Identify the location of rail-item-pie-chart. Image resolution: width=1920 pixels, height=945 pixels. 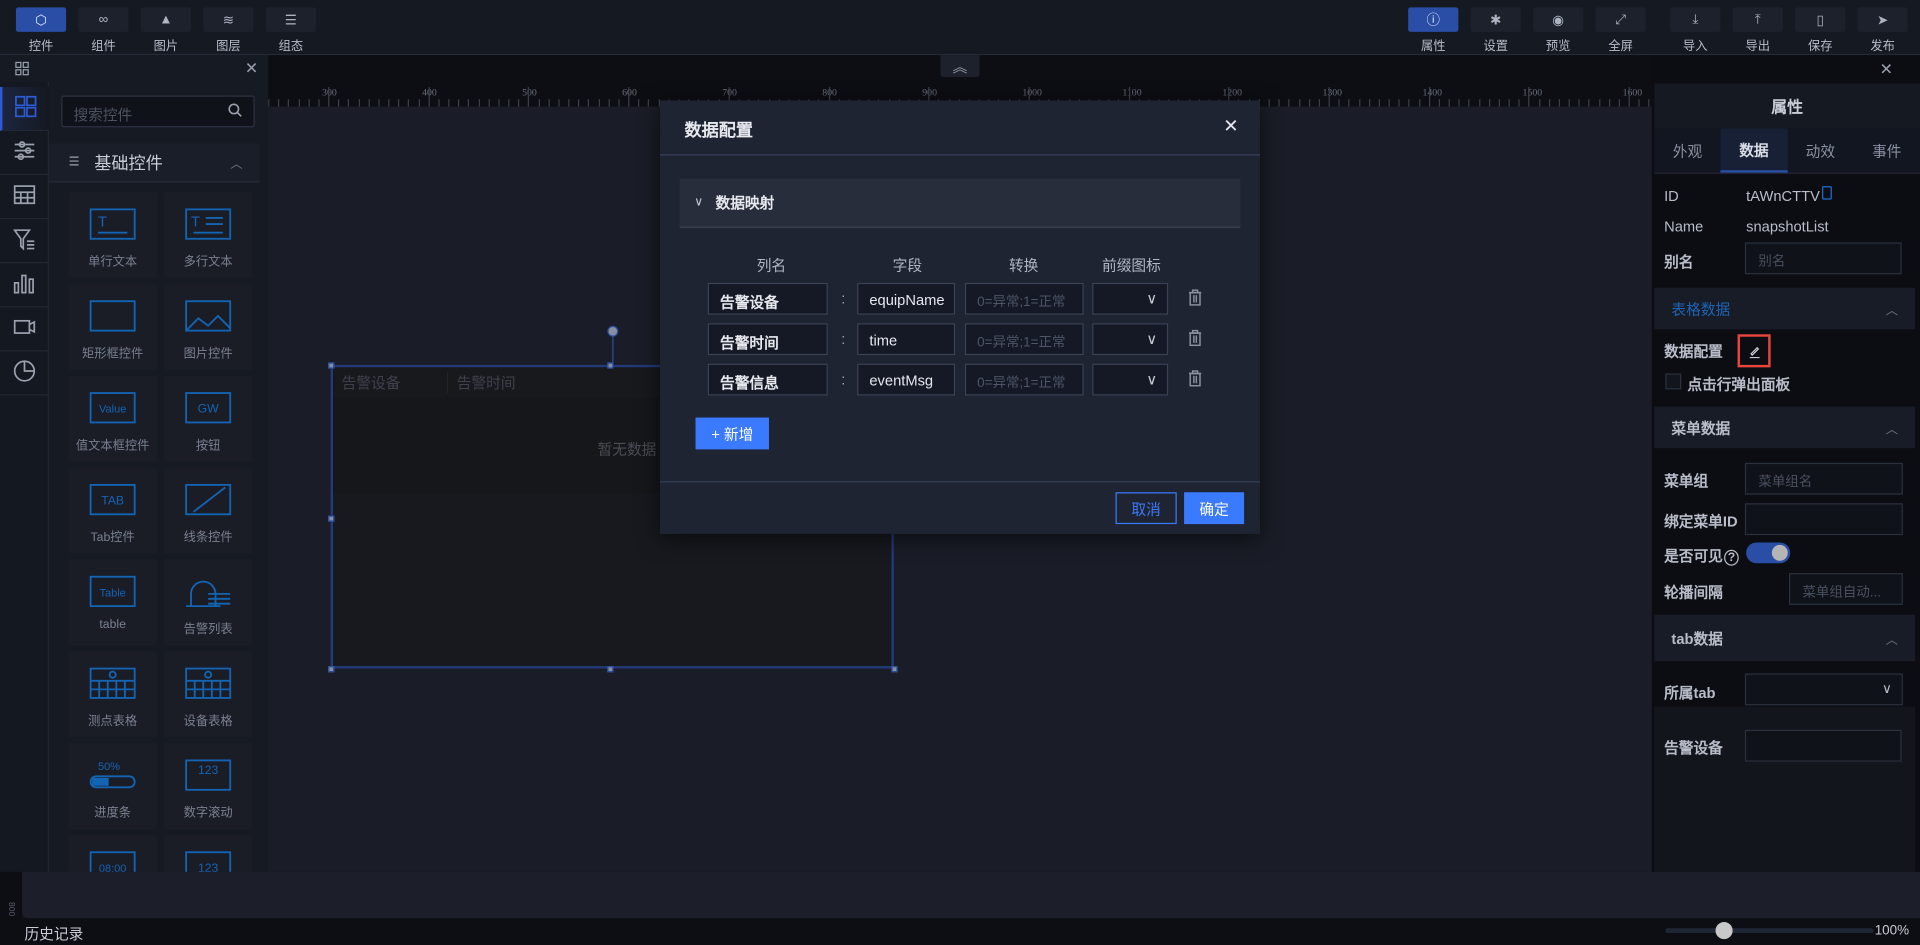
(24, 373).